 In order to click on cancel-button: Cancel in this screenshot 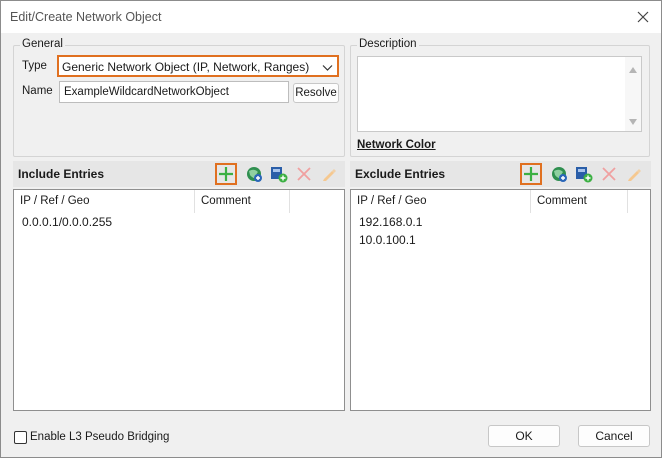, I will do `click(614, 436)`.